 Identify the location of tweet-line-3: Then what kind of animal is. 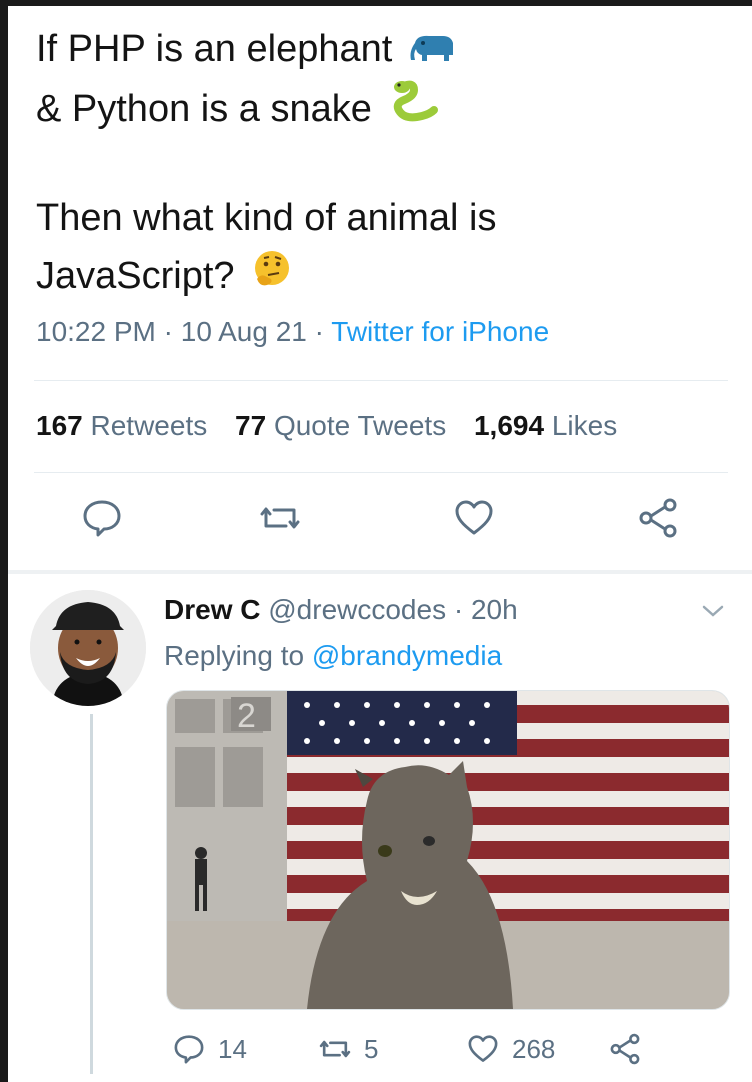
(266, 218).